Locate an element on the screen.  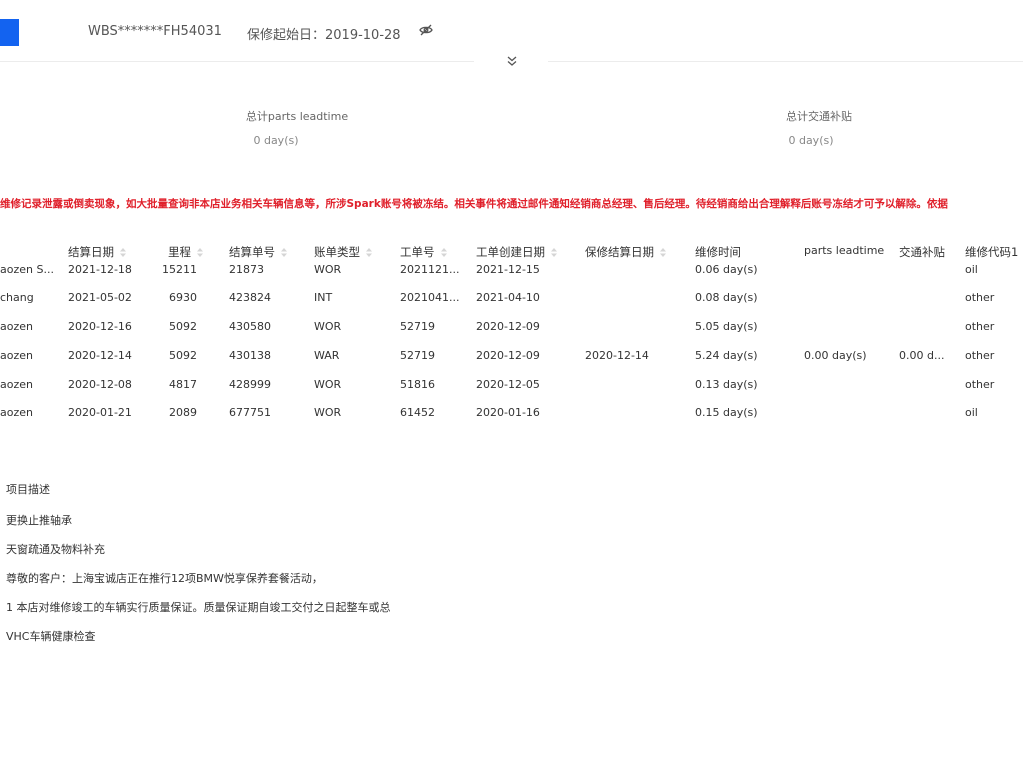
vin-text: WBS*******FH54031 is located at coordinates (155, 31).